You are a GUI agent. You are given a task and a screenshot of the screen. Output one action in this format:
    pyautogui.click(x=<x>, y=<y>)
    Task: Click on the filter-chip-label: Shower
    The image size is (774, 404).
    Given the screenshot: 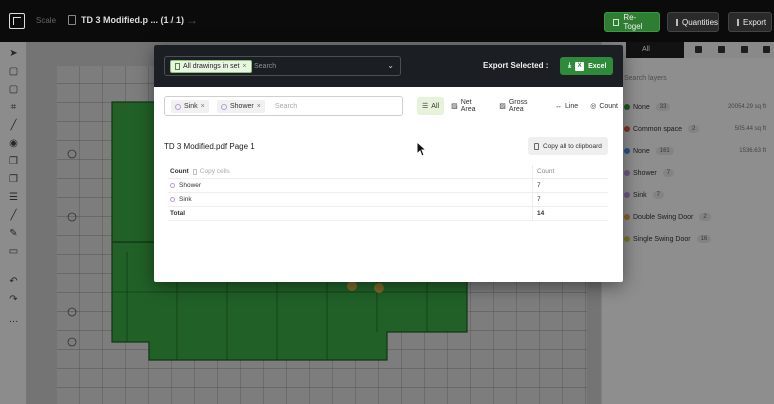 What is the action you would take?
    pyautogui.click(x=242, y=106)
    